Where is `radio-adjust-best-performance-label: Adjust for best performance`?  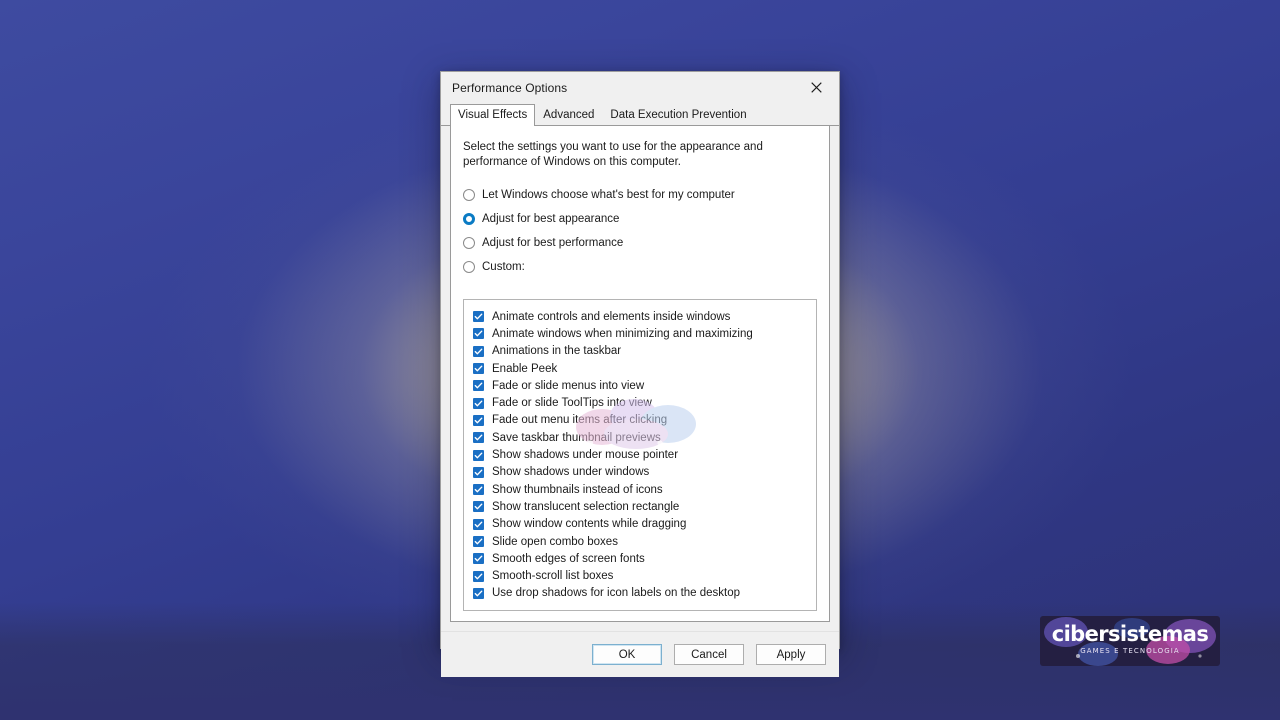
radio-adjust-best-performance-label: Adjust for best performance is located at coordinates (553, 243).